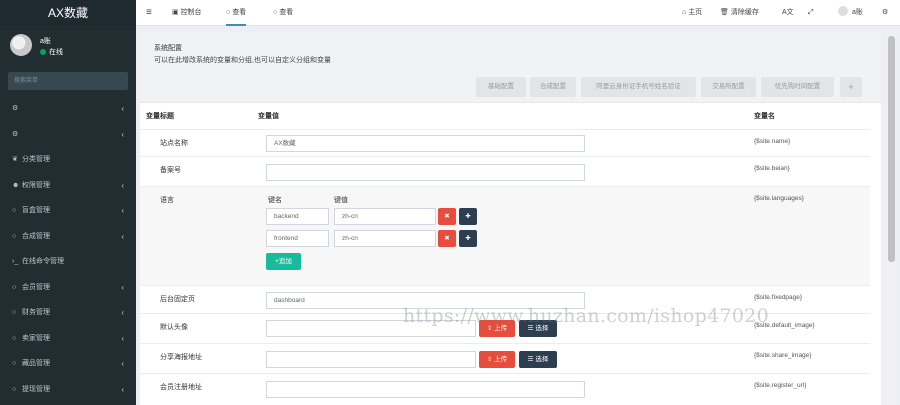  I want to click on upload-label: 上传, so click(501, 328).